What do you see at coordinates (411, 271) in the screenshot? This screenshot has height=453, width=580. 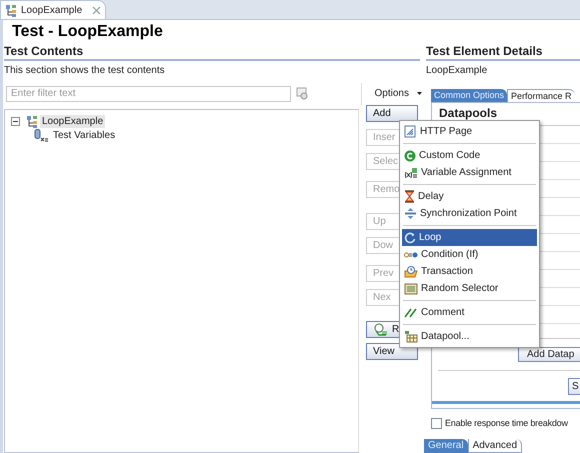 I see `clock-icon` at bounding box center [411, 271].